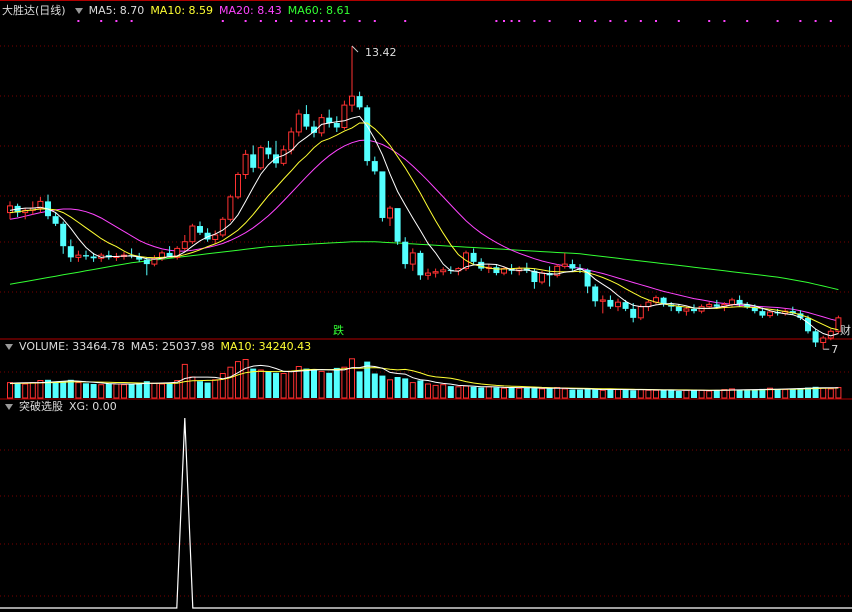 This screenshot has height=612, width=852. What do you see at coordinates (41, 406) in the screenshot?
I see `indicator-title: 突破选股` at bounding box center [41, 406].